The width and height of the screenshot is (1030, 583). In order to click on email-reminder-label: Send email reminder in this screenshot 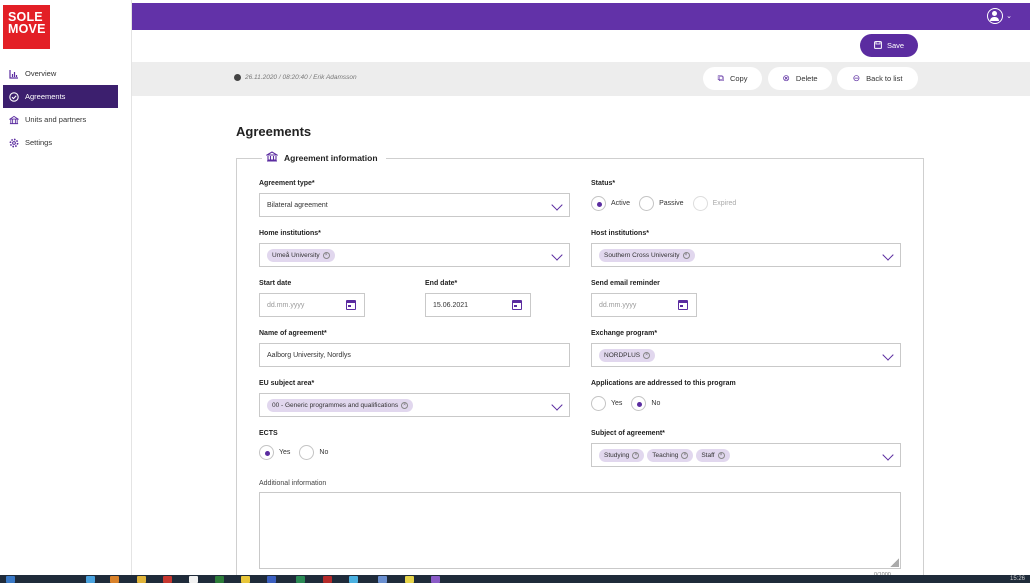, I will do `click(625, 283)`.